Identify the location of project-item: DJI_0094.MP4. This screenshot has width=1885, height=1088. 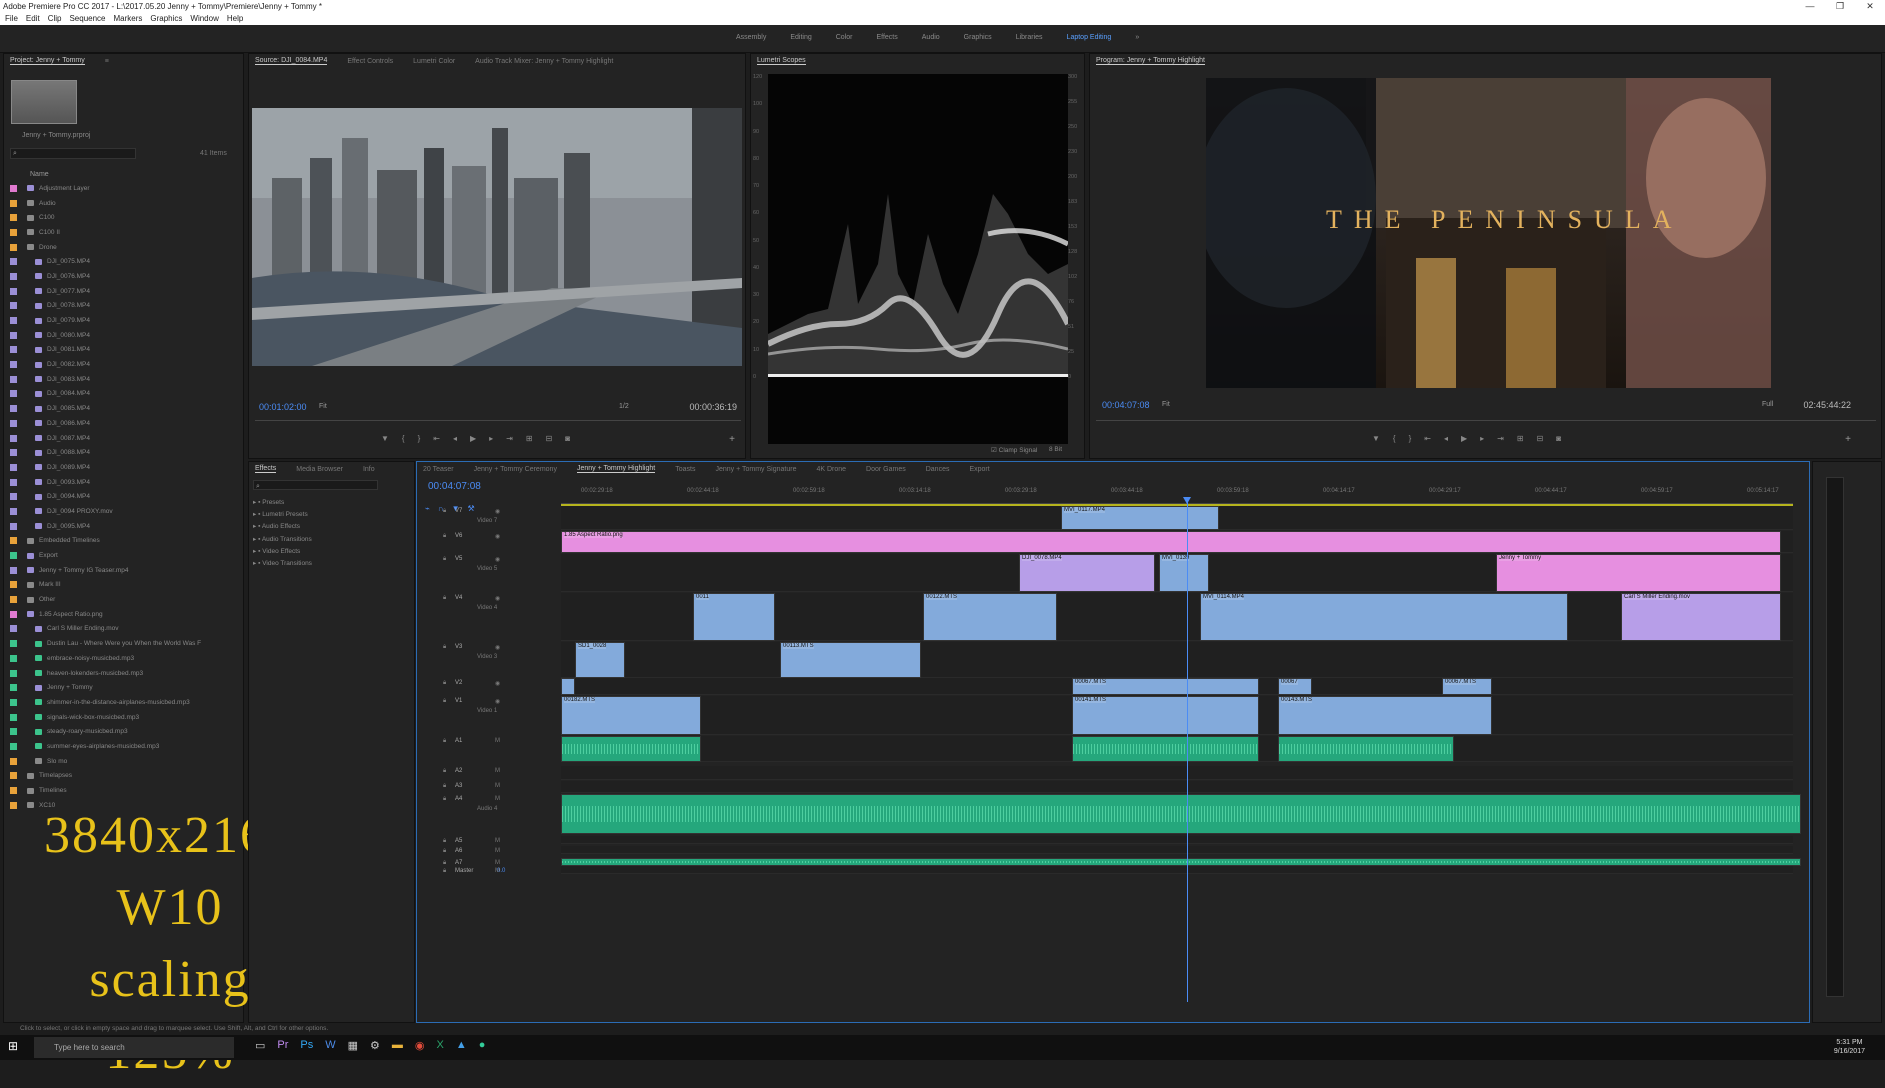
(125, 496).